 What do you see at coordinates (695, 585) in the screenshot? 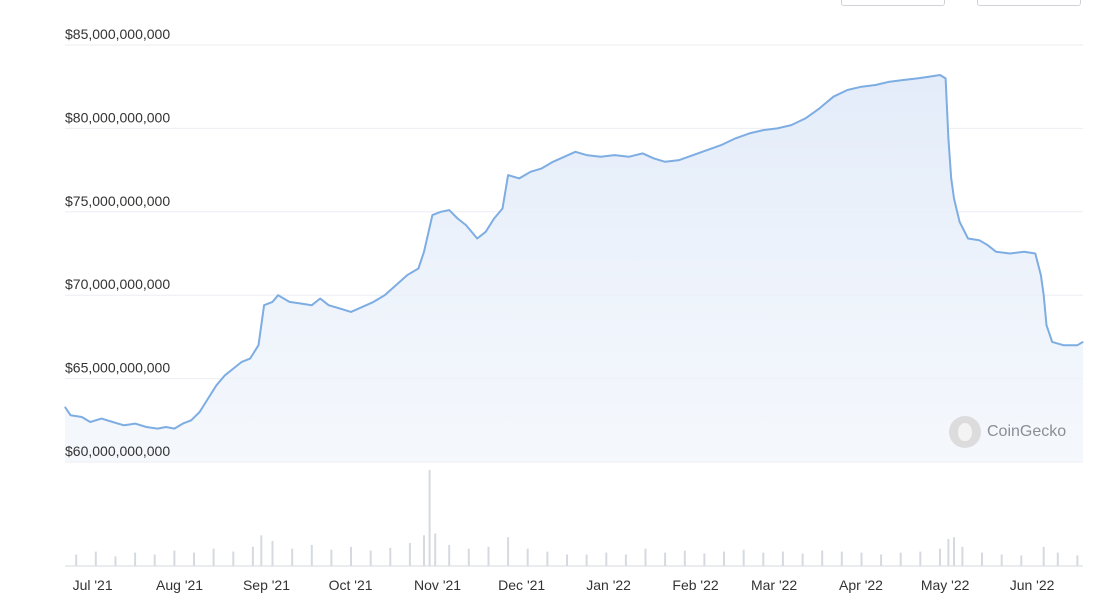
I see `x-tick-label: Feb '22` at bounding box center [695, 585].